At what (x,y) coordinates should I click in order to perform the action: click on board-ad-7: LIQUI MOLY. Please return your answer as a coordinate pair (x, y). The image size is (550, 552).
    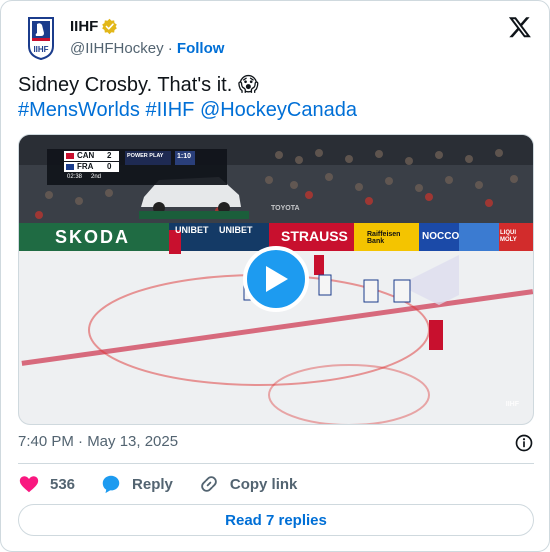
    Looking at the image, I should click on (508, 236).